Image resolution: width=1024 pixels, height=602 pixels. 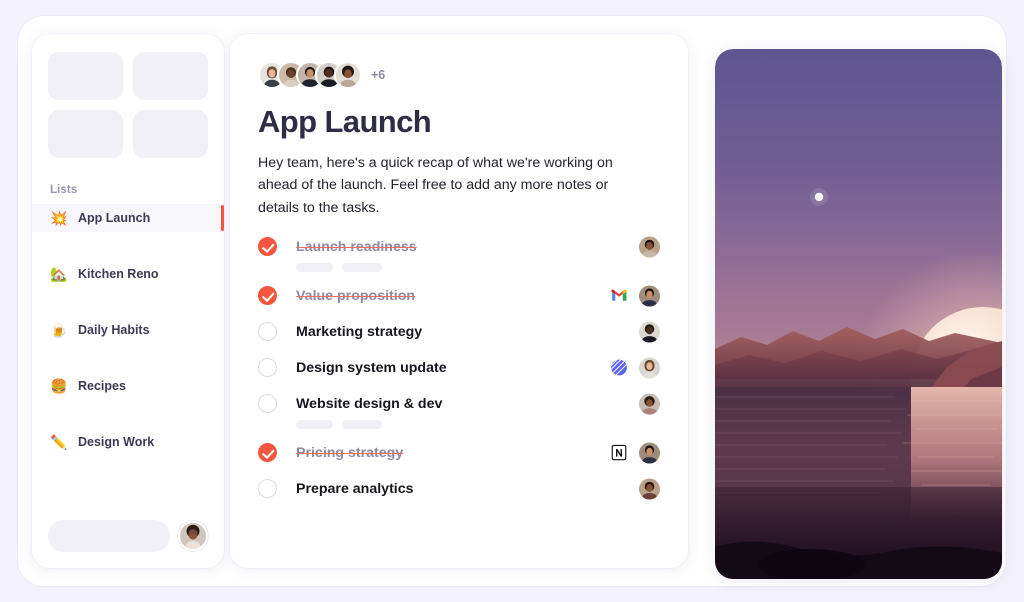 I want to click on sidebar-item-daily-habits: 🍺 Daily Habits, so click(x=128, y=330).